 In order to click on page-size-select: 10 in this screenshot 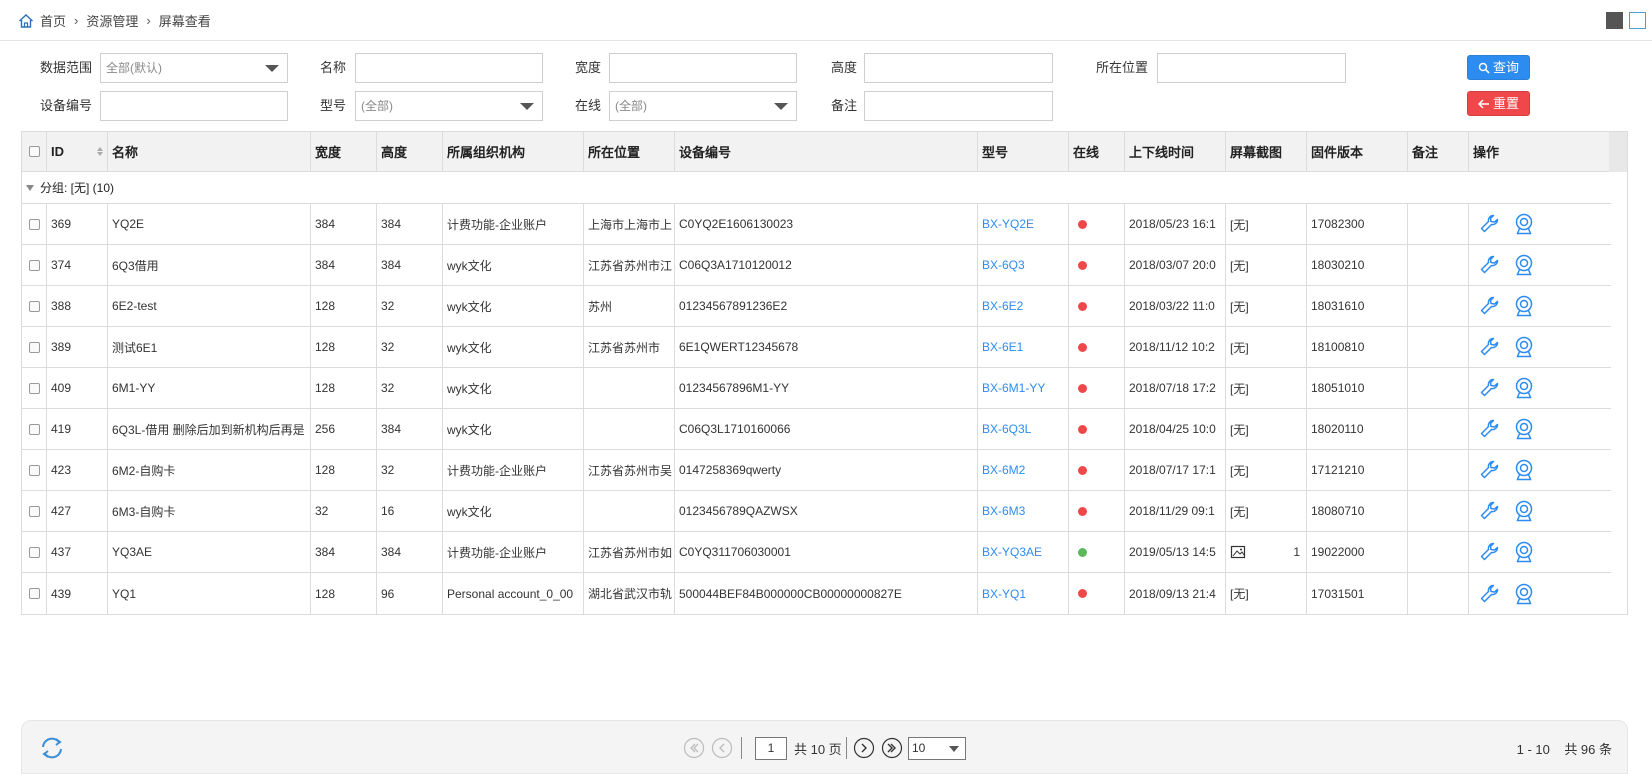, I will do `click(937, 748)`.